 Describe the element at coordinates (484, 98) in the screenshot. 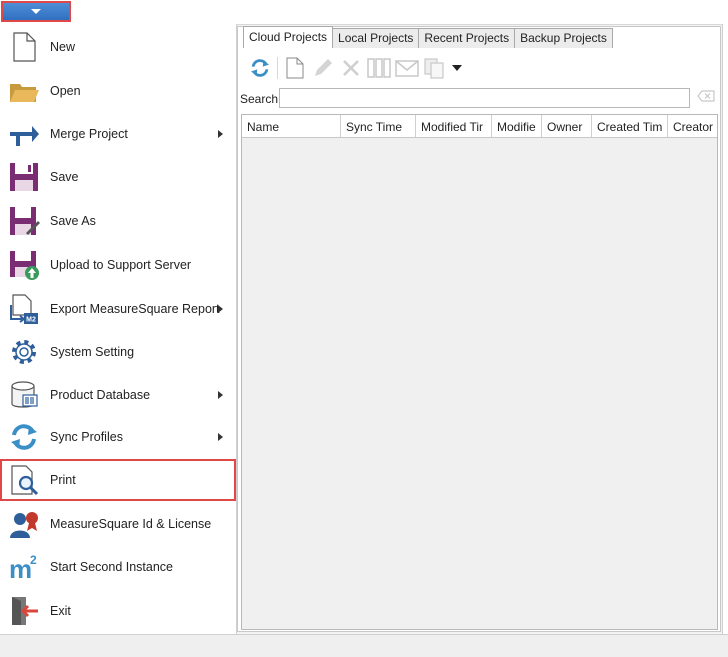

I see `search-input` at that location.